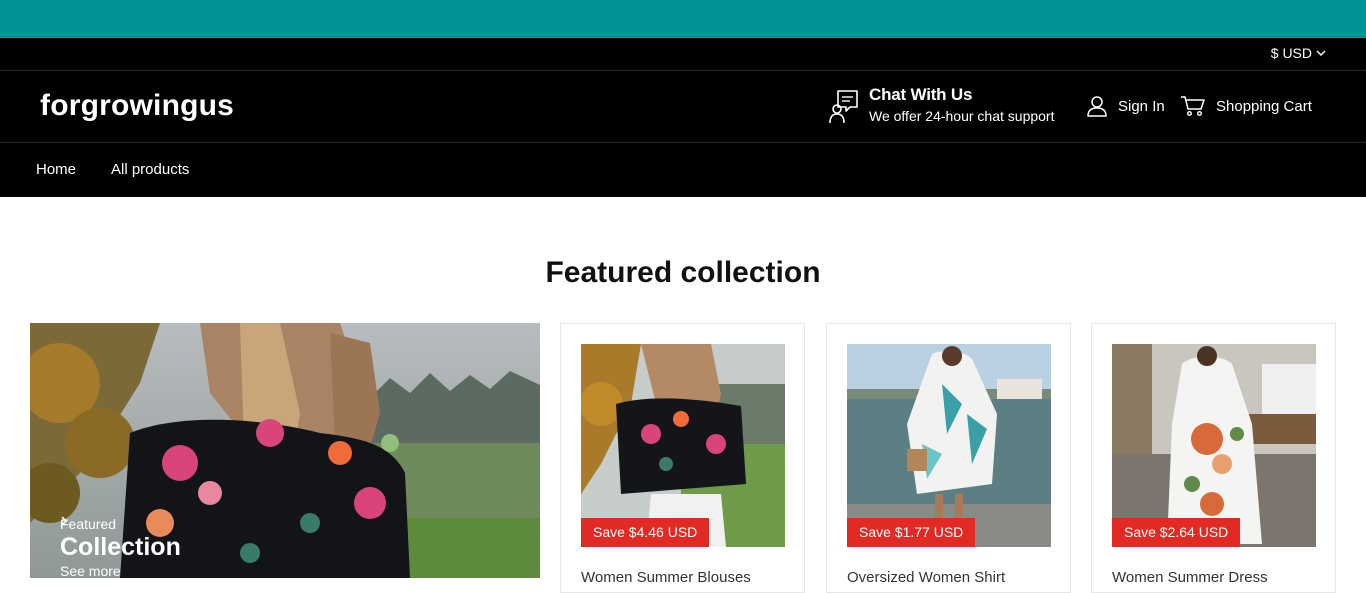 This screenshot has height=593, width=1366. Describe the element at coordinates (1097, 106) in the screenshot. I see `user-icon` at that location.